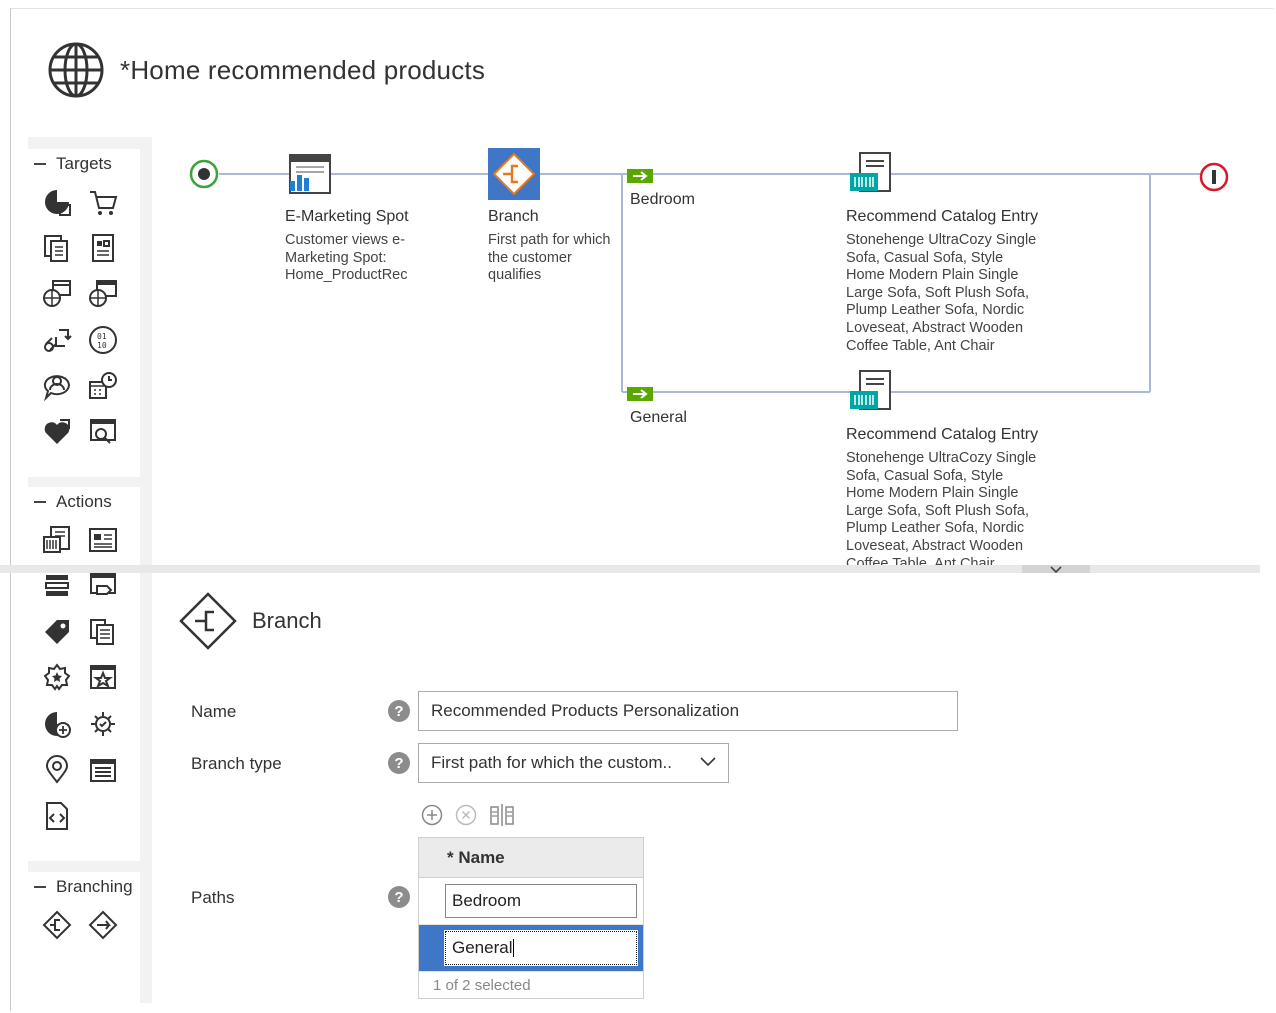 This screenshot has width=1276, height=1013. What do you see at coordinates (84, 887) in the screenshot?
I see `branching-section-header: Branching` at bounding box center [84, 887].